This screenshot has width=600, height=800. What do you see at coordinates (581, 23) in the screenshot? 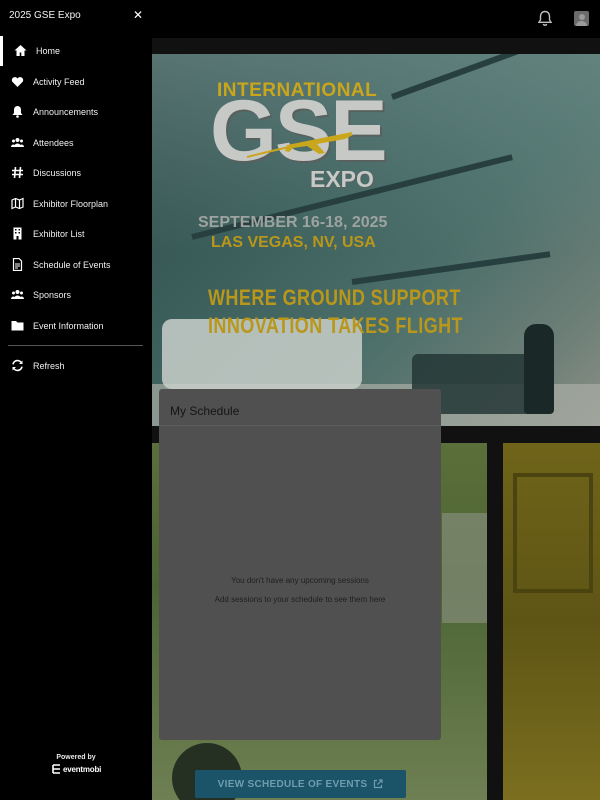
I see `avatar-body-shape` at bounding box center [581, 23].